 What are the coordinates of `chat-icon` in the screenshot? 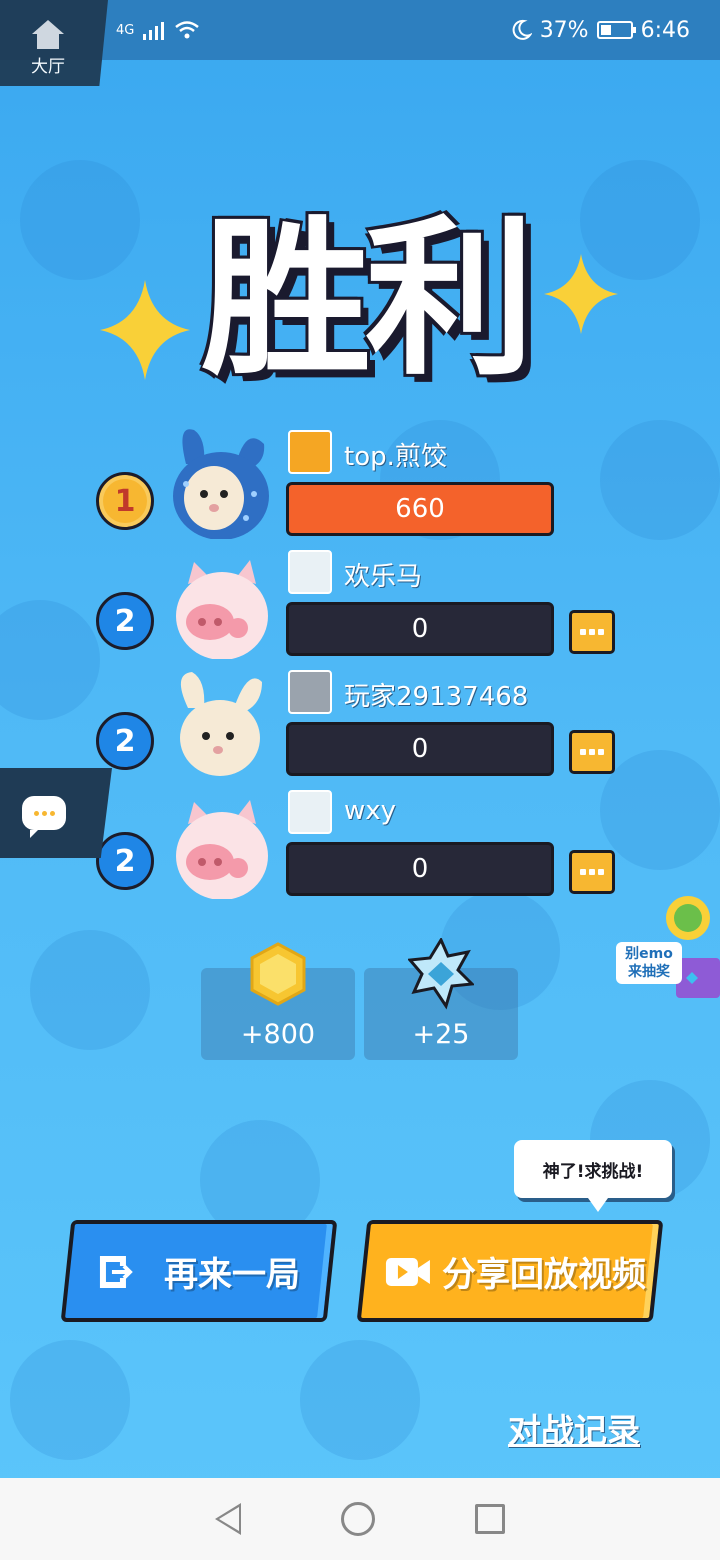 It's located at (44, 817).